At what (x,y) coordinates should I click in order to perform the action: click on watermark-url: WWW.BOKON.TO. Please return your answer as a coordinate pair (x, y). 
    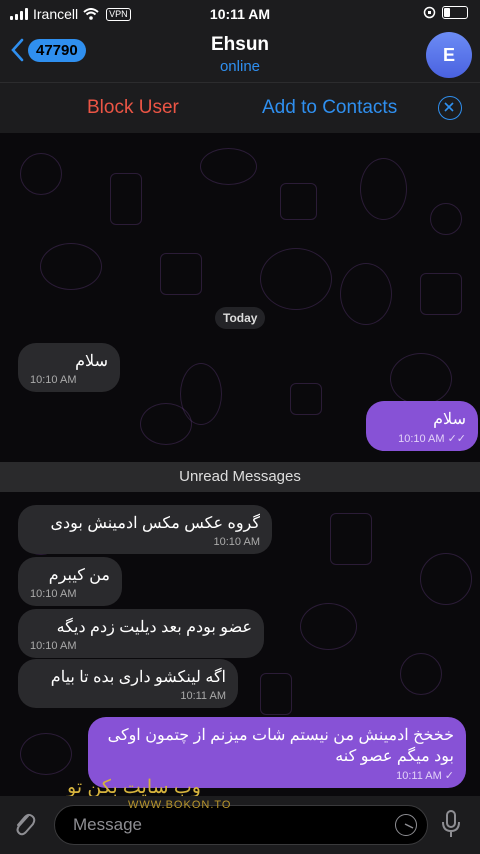
    Looking at the image, I should click on (180, 805).